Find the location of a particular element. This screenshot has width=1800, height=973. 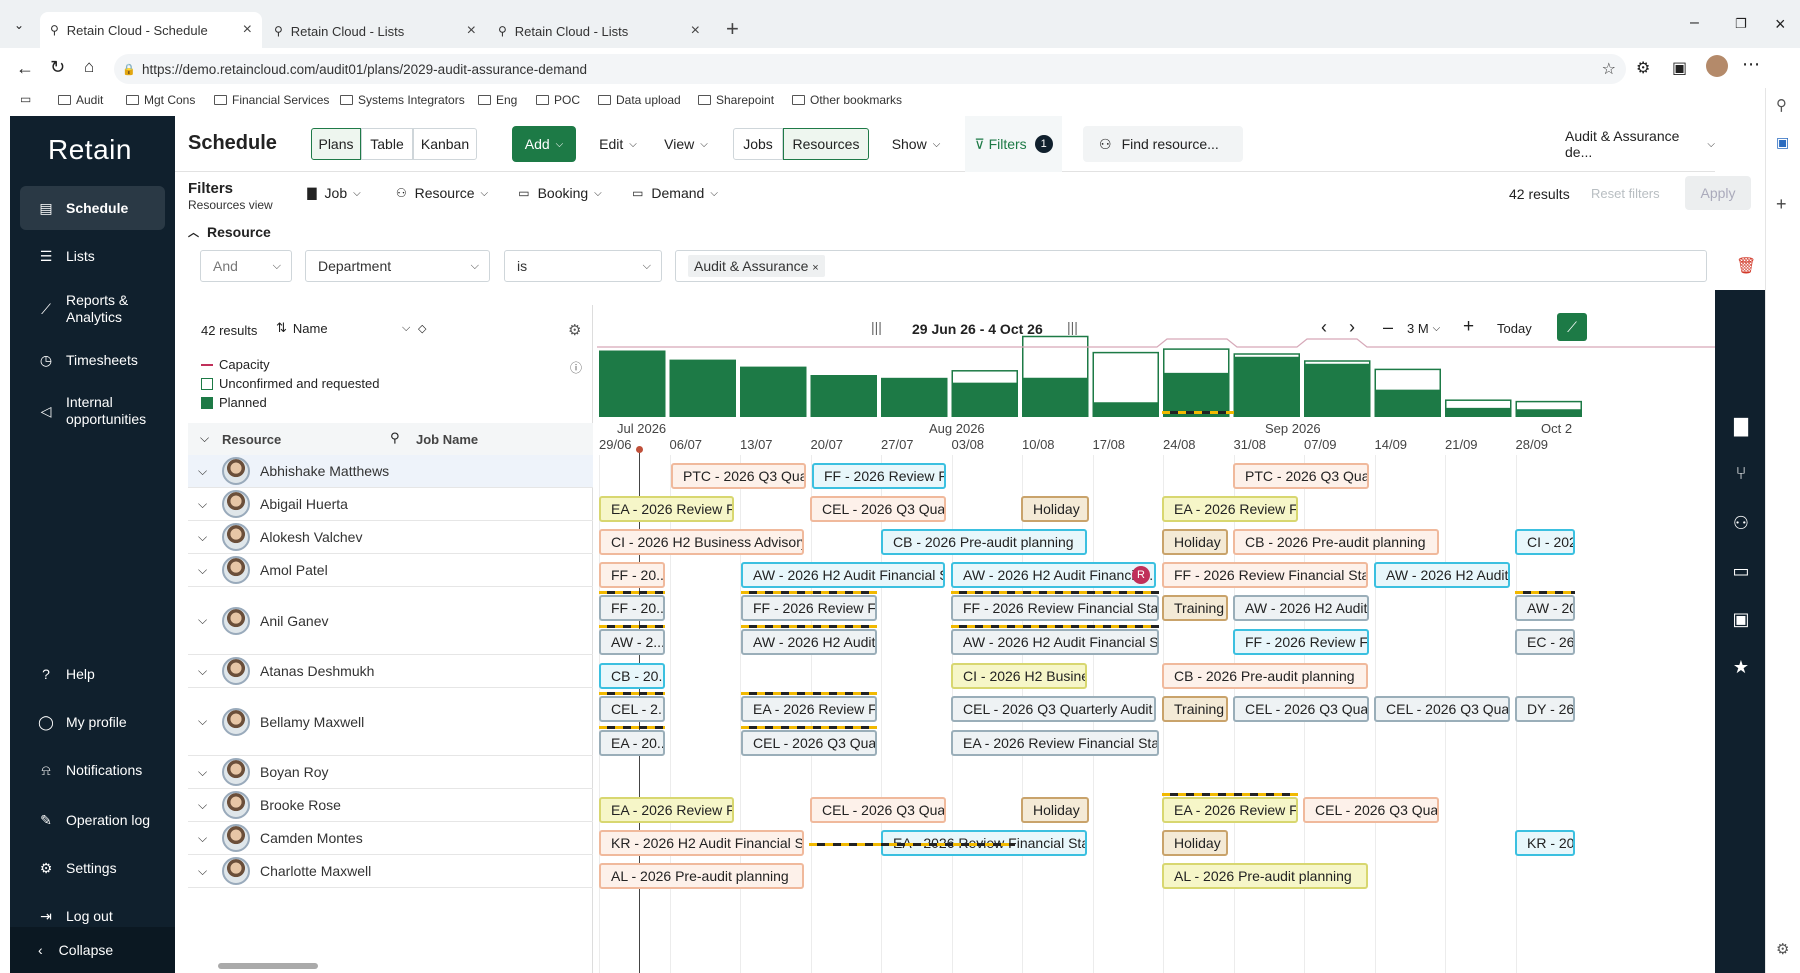

bookmark-mgt-cons: Mgt Cons is located at coordinates (160, 100).